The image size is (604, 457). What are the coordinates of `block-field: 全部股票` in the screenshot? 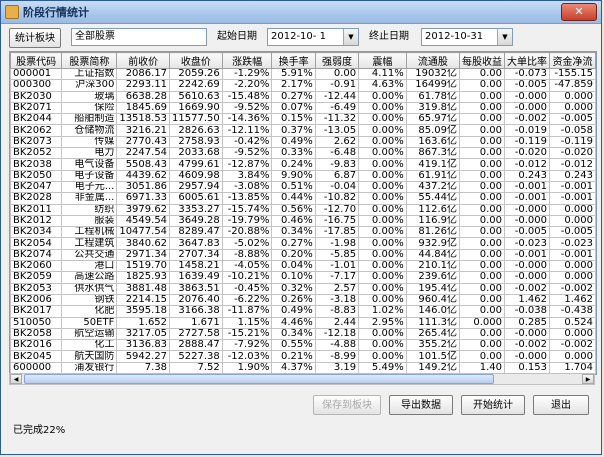 It's located at (139, 37).